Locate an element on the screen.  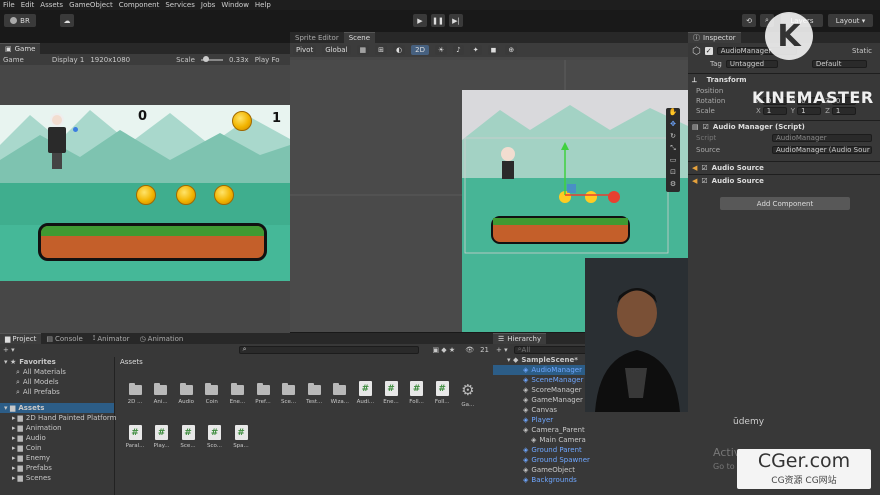
assets-header: ▾ ▆ Assets is located at coordinates (57, 408).